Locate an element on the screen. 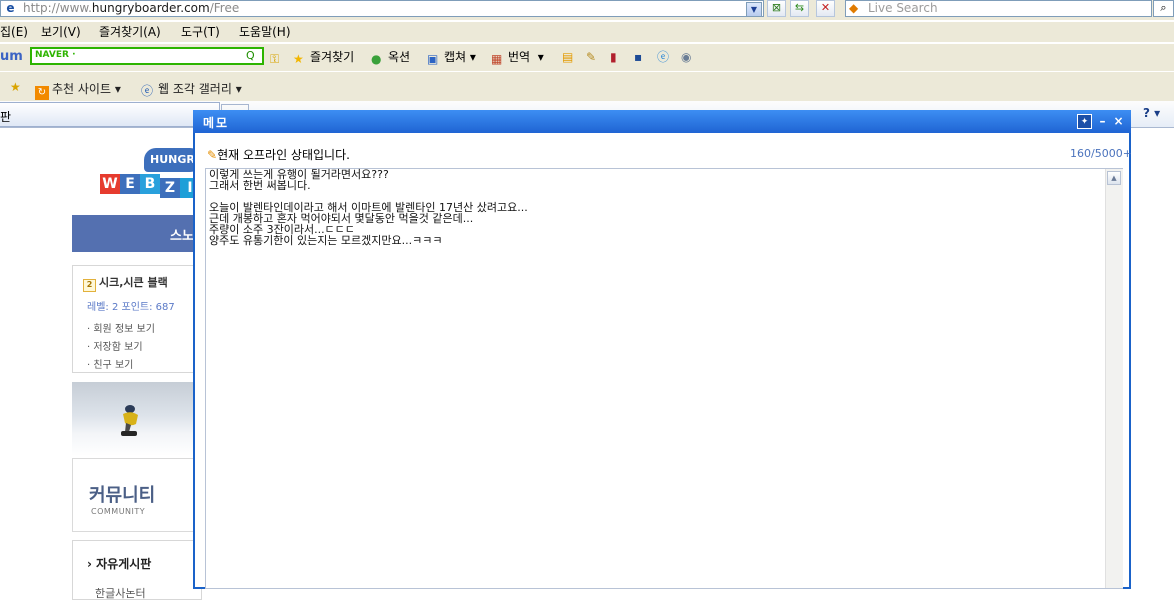  toolbar-translate: ▦ 번역 ▾ is located at coordinates (517, 58).